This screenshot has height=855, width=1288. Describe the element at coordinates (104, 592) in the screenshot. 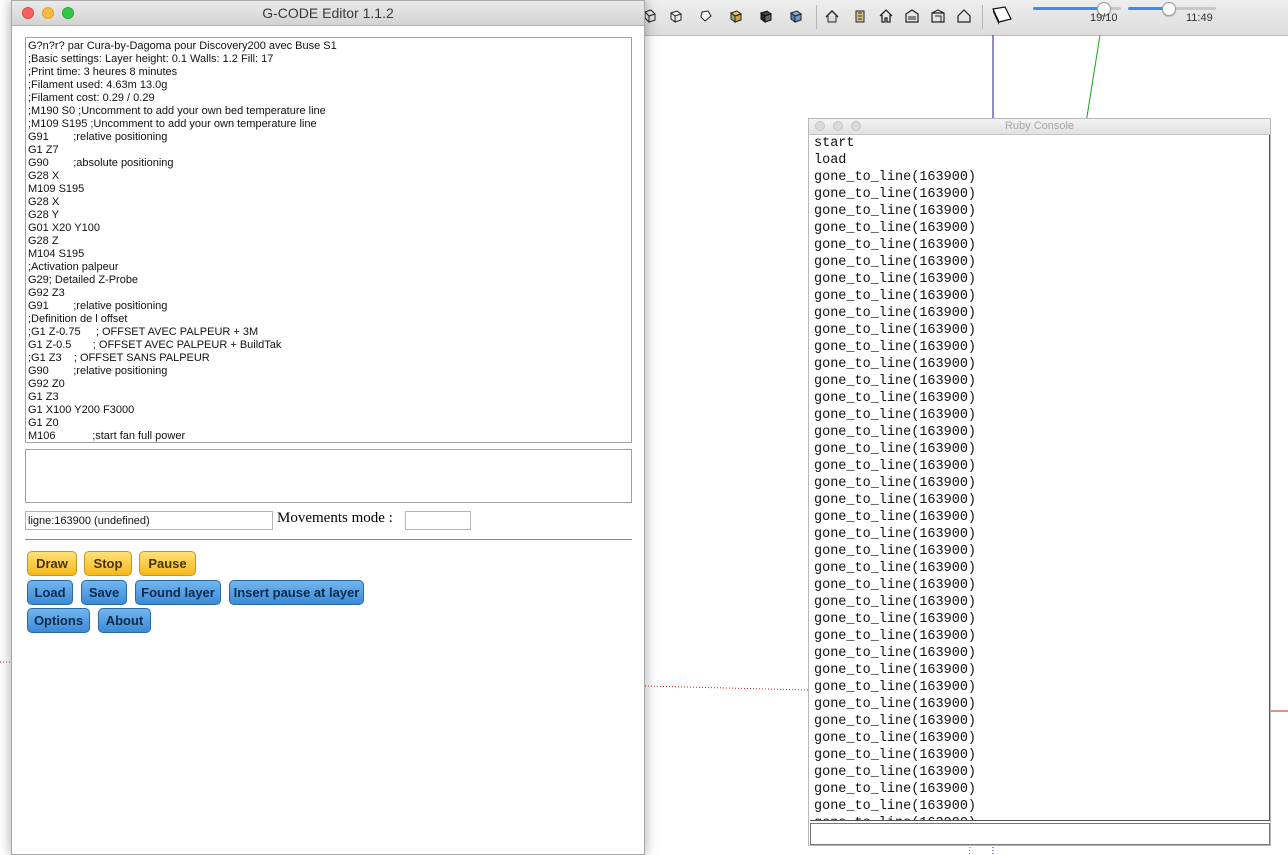

I see `save-button: Save` at that location.